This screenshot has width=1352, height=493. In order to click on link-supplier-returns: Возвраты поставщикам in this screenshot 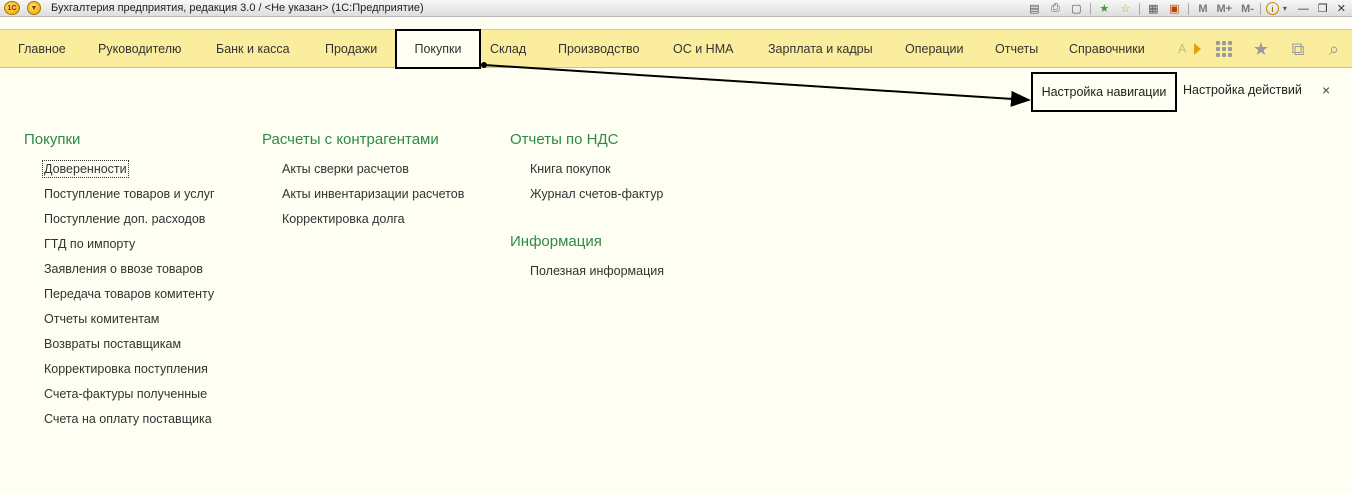, I will do `click(112, 344)`.